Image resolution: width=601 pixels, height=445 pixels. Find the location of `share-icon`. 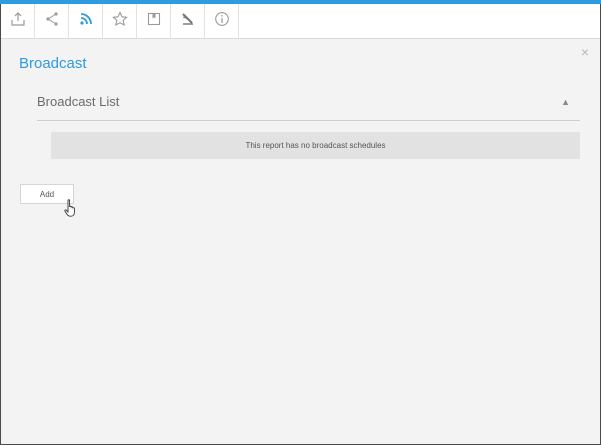

share-icon is located at coordinates (52, 21).